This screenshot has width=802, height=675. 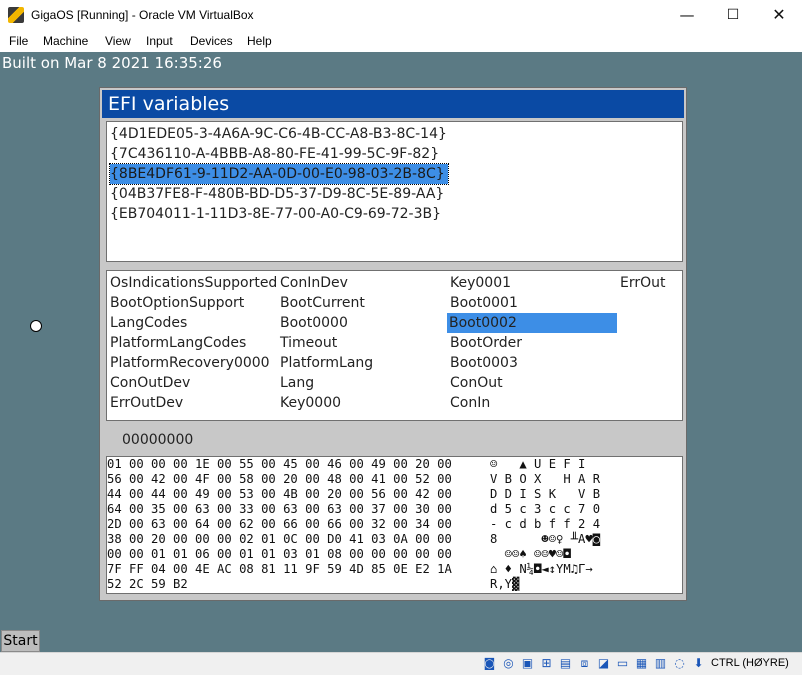 What do you see at coordinates (401, 663) in the screenshot?
I see `vm-statusbar: ◙ ◎ ▣ ⊞ ▤ ⧈ ◪ ▭ ▦ ▥ ◌ ⬇ CTRL (HØYRE)` at bounding box center [401, 663].